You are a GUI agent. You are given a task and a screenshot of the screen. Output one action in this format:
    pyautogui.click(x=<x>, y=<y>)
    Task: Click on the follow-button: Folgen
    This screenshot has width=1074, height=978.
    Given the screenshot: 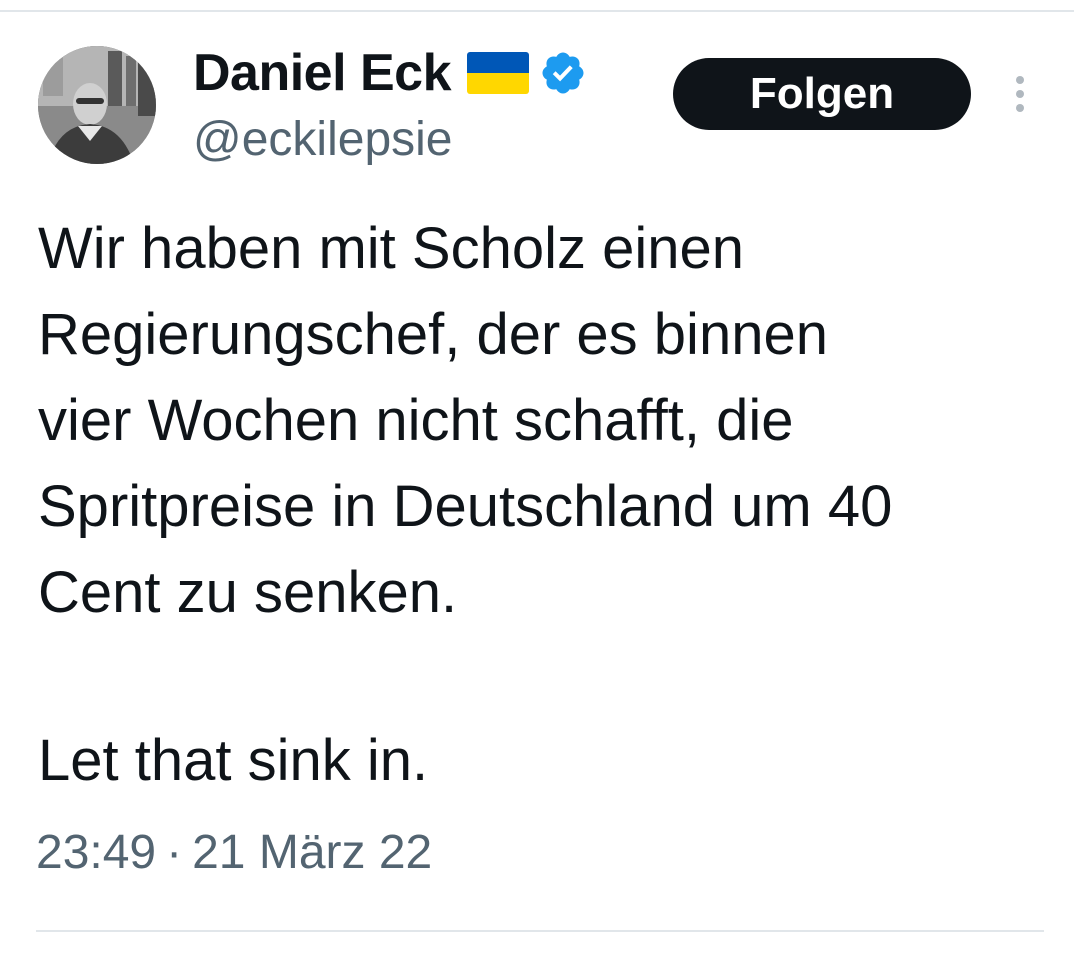 What is the action you would take?
    pyautogui.click(x=822, y=94)
    